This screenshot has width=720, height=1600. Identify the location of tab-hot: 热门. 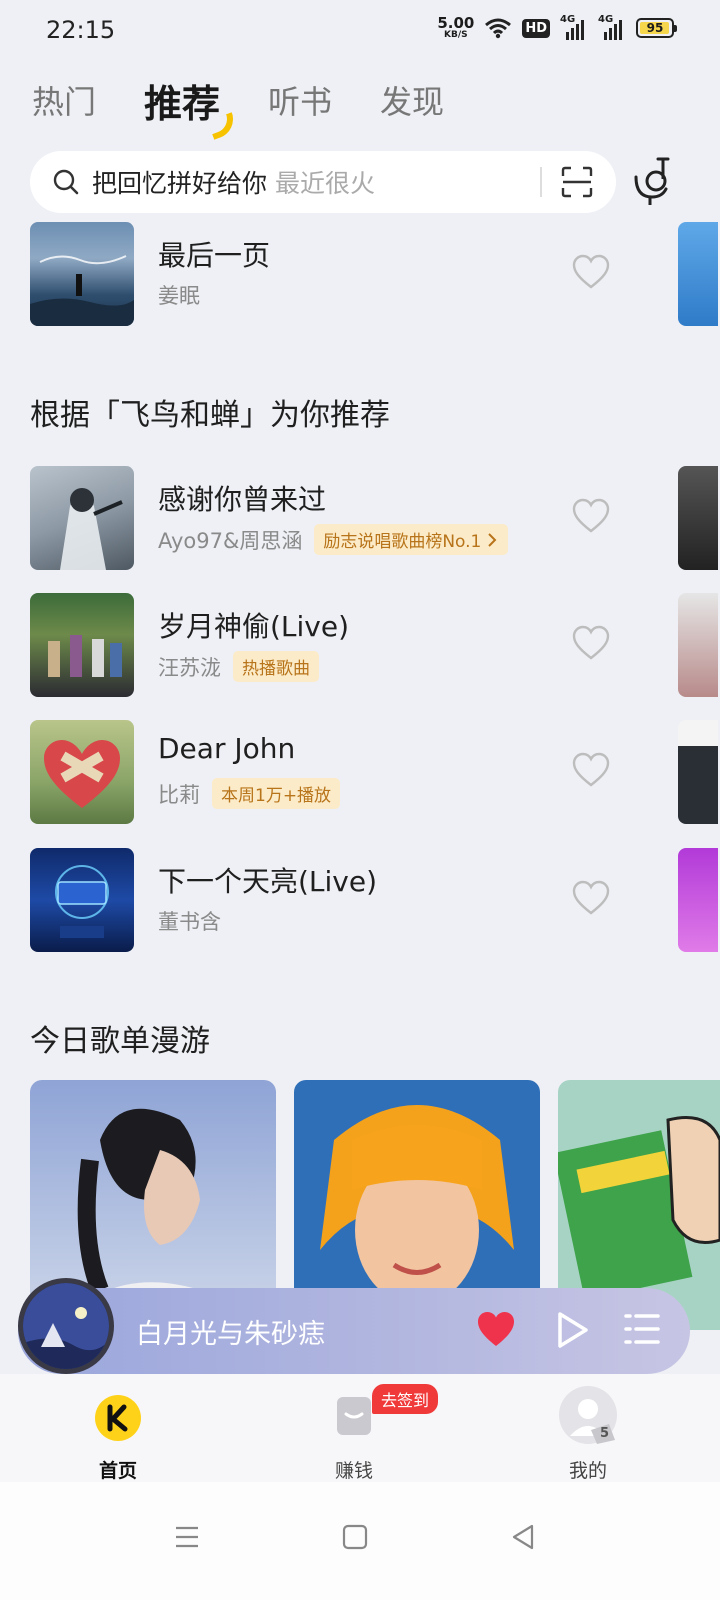
(64, 100).